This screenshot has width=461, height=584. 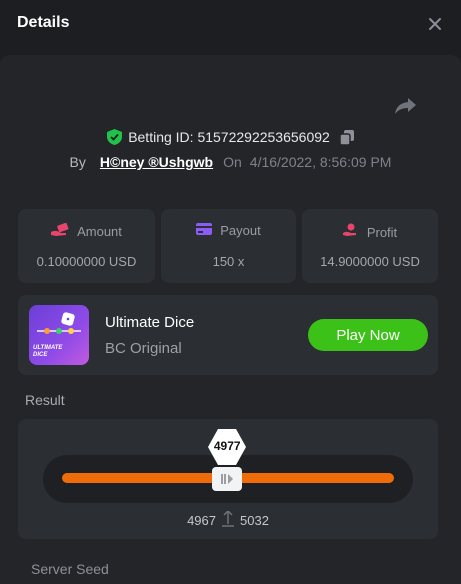 What do you see at coordinates (370, 246) in the screenshot?
I see `profit-card: Profit 14.9000000 USD` at bounding box center [370, 246].